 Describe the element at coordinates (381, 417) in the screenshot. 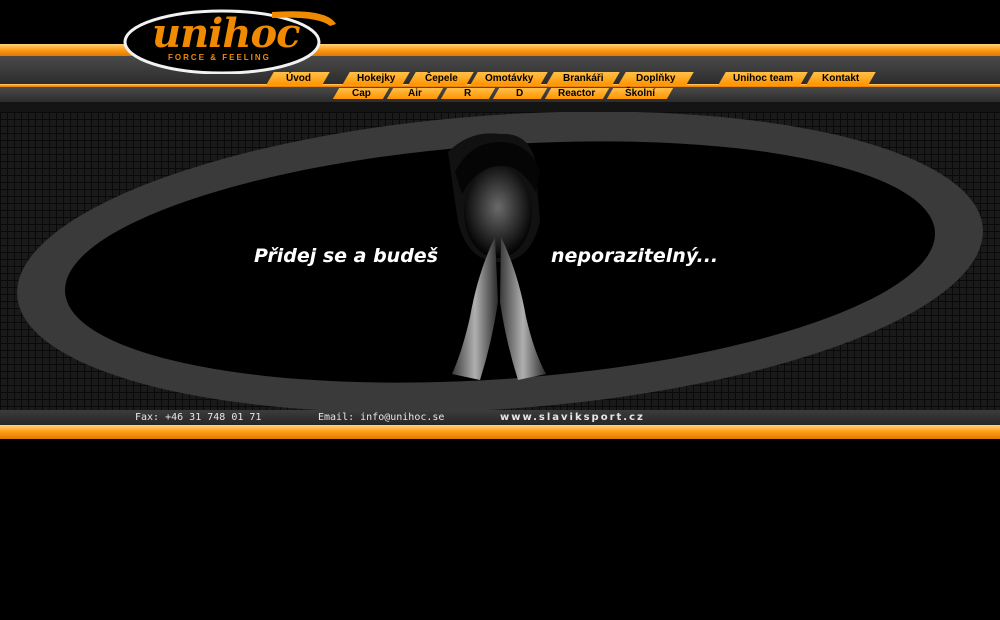

I see `footer-email: Email: info@unihoc.se` at that location.